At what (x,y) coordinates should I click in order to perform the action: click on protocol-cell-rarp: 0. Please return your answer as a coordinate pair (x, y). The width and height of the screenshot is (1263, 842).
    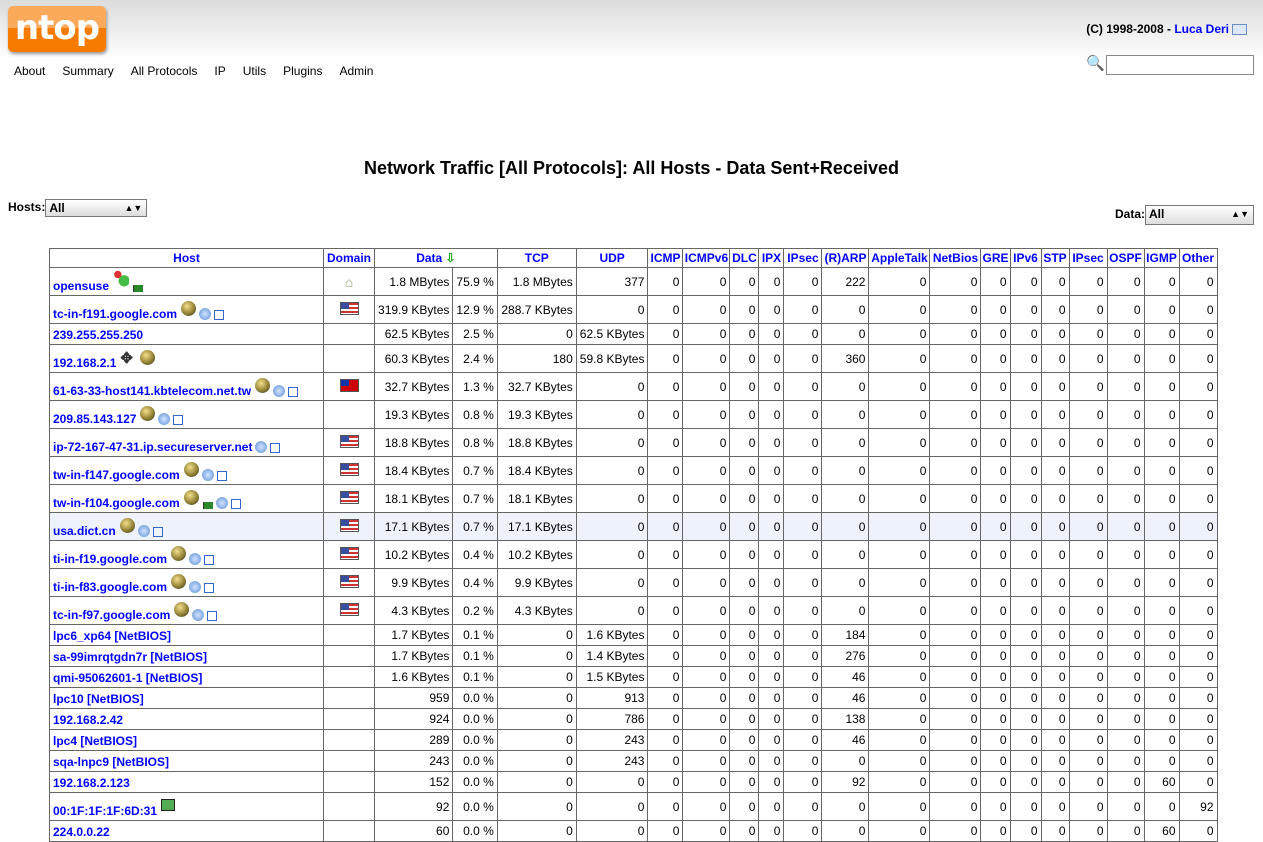
    Looking at the image, I should click on (845, 582).